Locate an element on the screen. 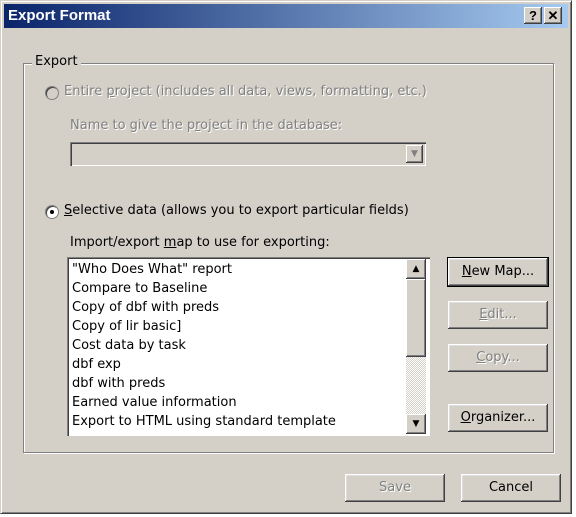 The image size is (576, 517). dialog-title: Export Format is located at coordinates (59, 15).